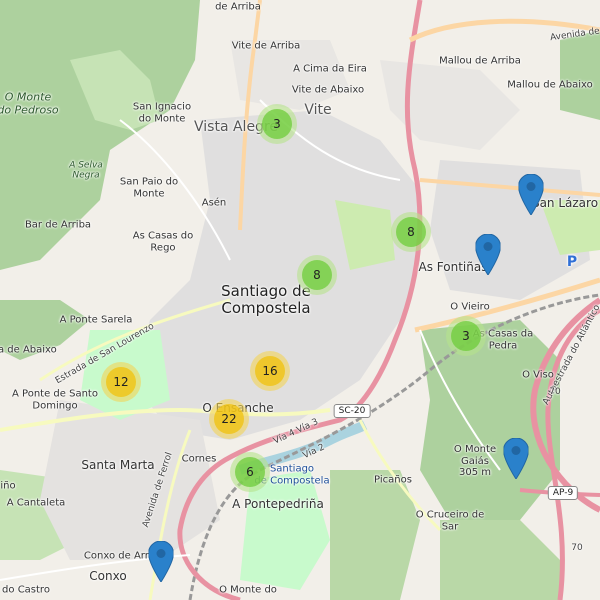 The height and width of the screenshot is (600, 600). I want to click on marker-cluster-fontinas-north: 8, so click(411, 232).